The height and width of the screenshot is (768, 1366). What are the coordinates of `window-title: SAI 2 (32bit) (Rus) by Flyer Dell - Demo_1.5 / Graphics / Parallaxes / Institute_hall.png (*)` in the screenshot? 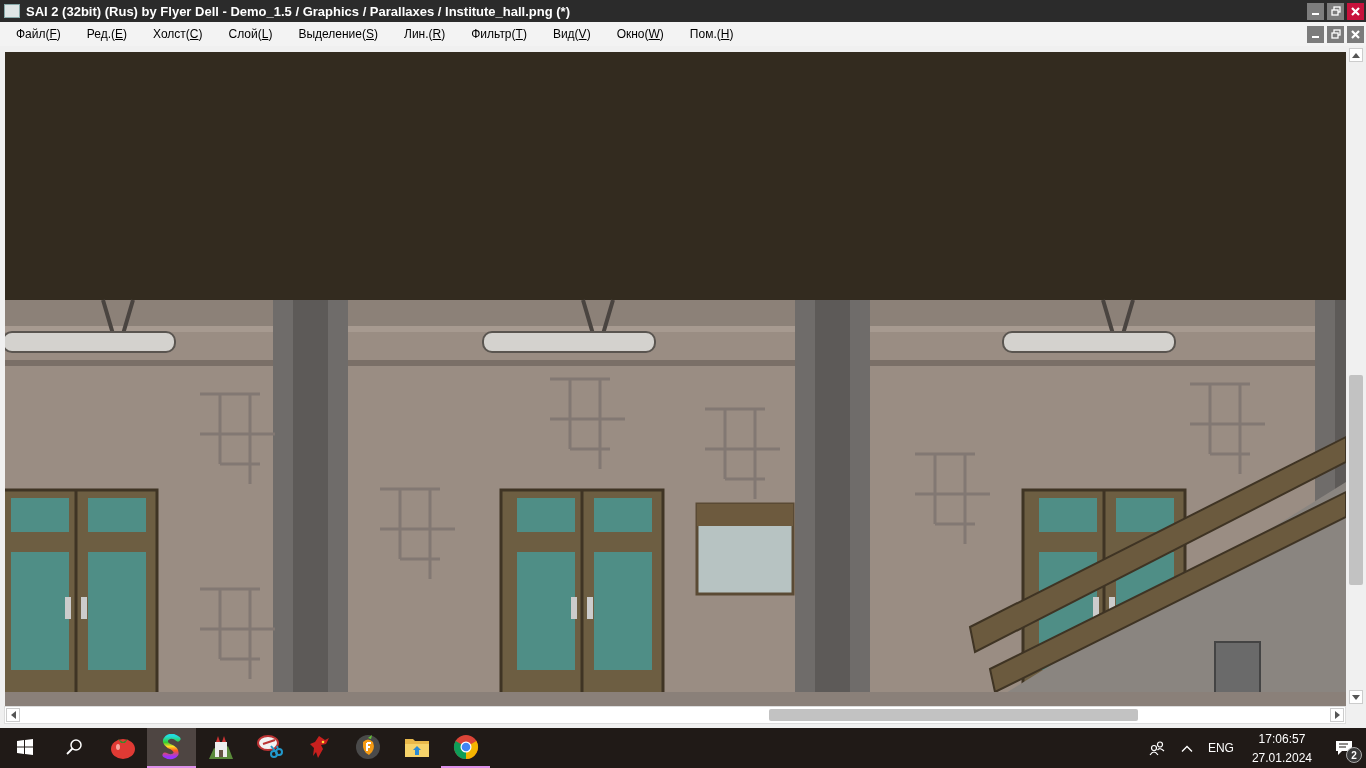 It's located at (298, 11).